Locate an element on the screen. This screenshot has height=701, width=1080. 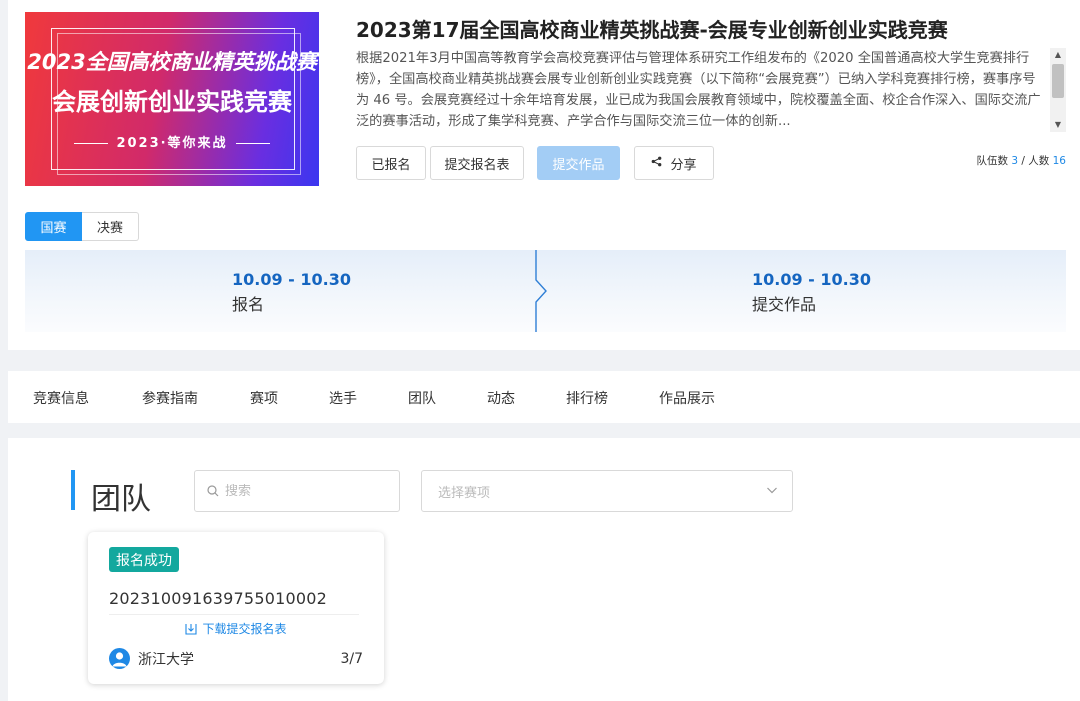
banner-slogan: 2023·等你来战 is located at coordinates (172, 143).